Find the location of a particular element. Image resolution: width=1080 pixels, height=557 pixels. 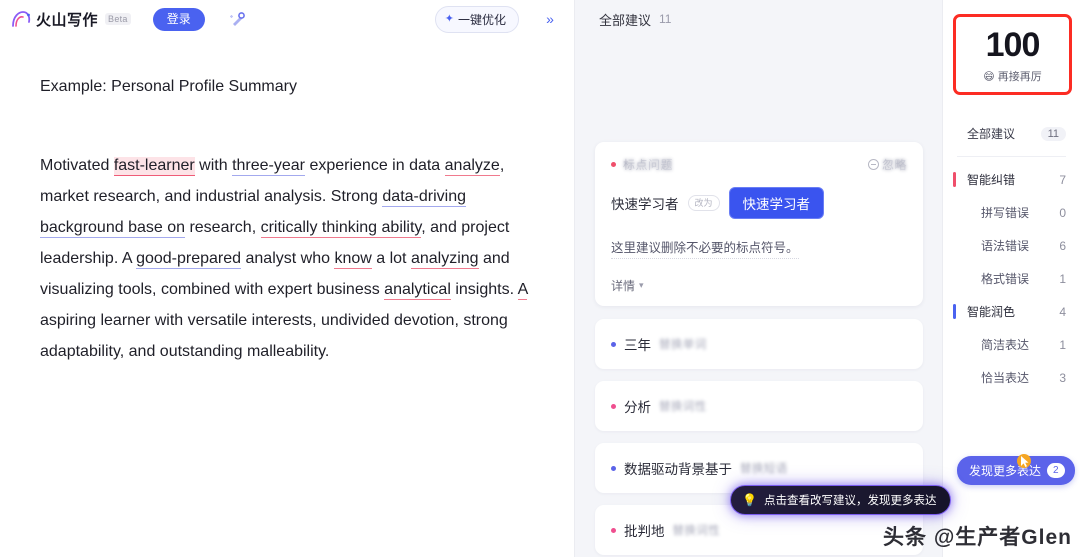

doc-marked-error: know is located at coordinates (353, 259).